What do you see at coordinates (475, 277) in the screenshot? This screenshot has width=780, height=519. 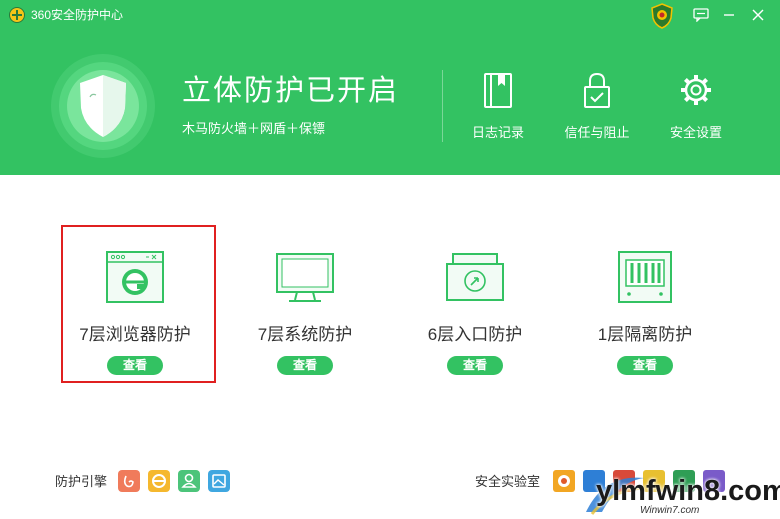 I see `entry-icon` at bounding box center [475, 277].